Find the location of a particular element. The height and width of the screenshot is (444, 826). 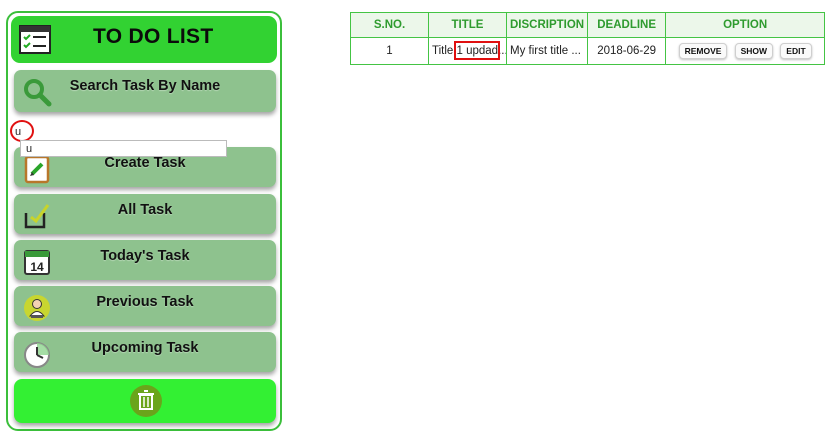

trash-icon is located at coordinates (146, 401).